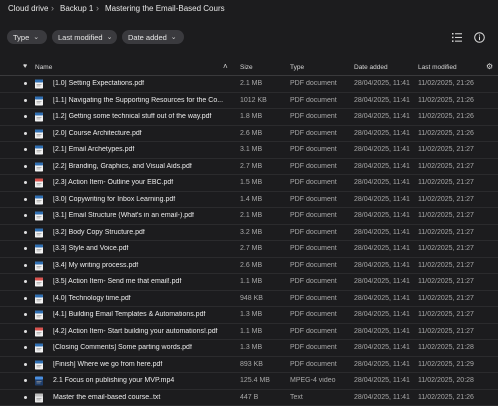  Describe the element at coordinates (143, 149) in the screenshot. I see `file-name: [2.1] Email Archetypes.pdf` at that location.